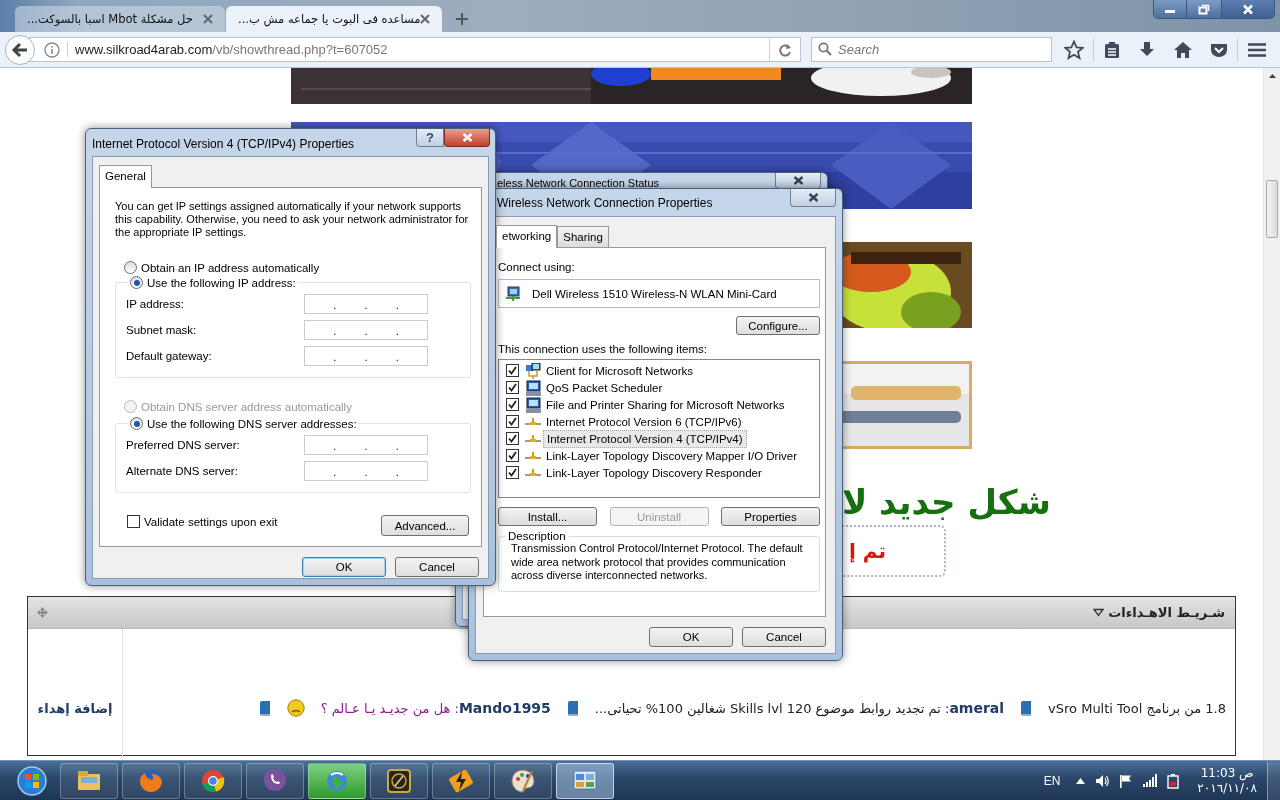 The width and height of the screenshot is (1280, 800). What do you see at coordinates (1257, 49) in the screenshot?
I see `menu-icon` at bounding box center [1257, 49].